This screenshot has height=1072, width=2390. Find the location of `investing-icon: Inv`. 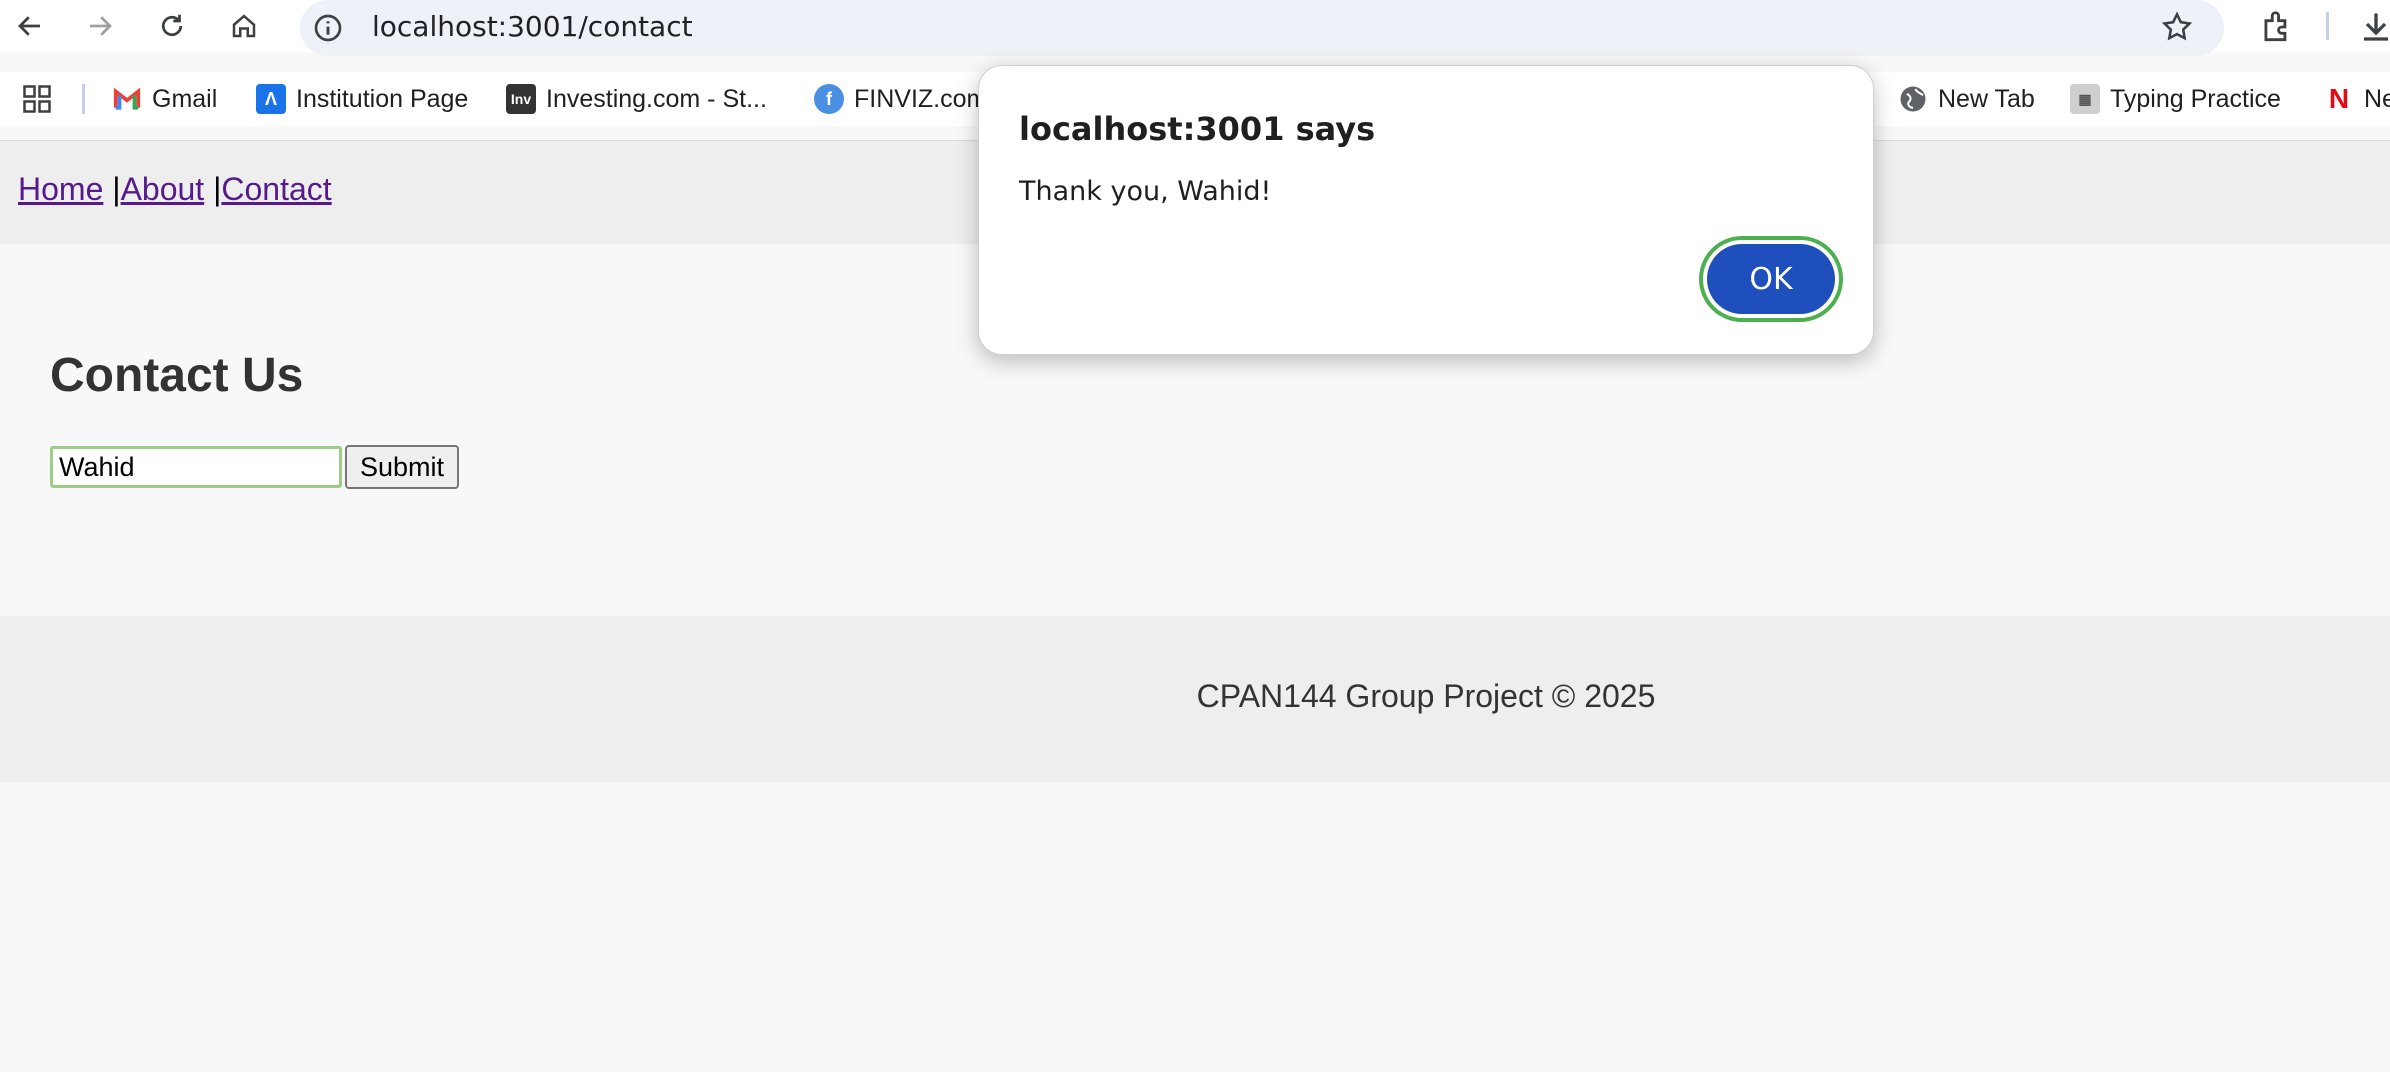

investing-icon: Inv is located at coordinates (521, 99).